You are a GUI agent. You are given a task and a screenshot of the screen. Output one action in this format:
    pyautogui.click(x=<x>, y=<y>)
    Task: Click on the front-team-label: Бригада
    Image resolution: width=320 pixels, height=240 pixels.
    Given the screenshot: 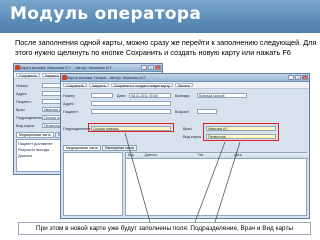 What is the action you would take?
    pyautogui.click(x=182, y=96)
    